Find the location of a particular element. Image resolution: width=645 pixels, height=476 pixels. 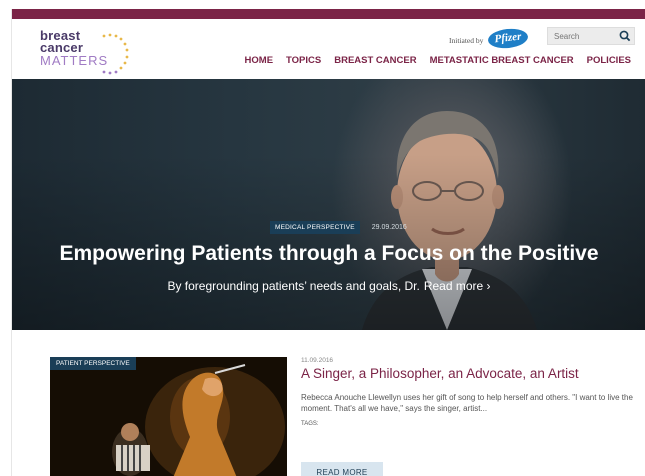

nav-item-home: HOME is located at coordinates (259, 61).